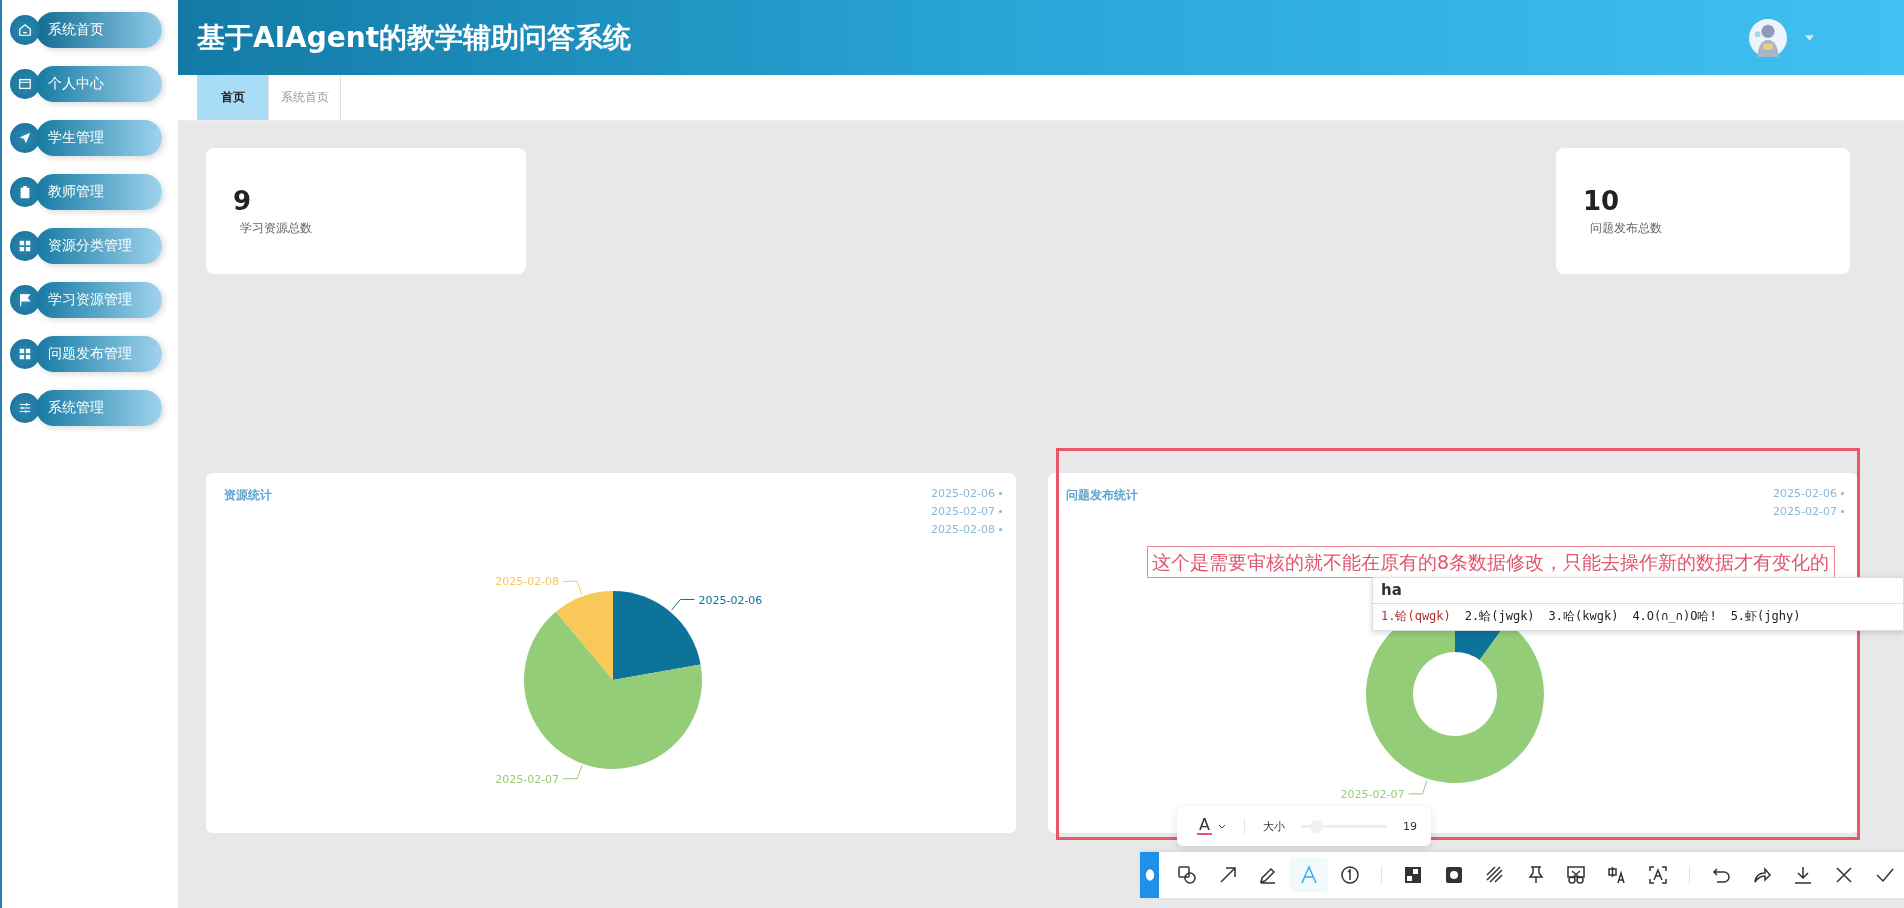 Image resolution: width=1904 pixels, height=908 pixels. Describe the element at coordinates (99, 84) in the screenshot. I see `sidebar-item: 个人中心` at that location.